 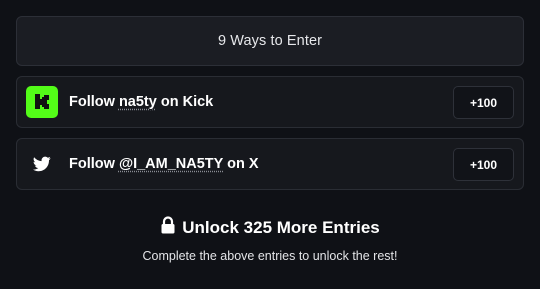 I want to click on entry-label: Follow na5ty on Kick, so click(x=141, y=102).